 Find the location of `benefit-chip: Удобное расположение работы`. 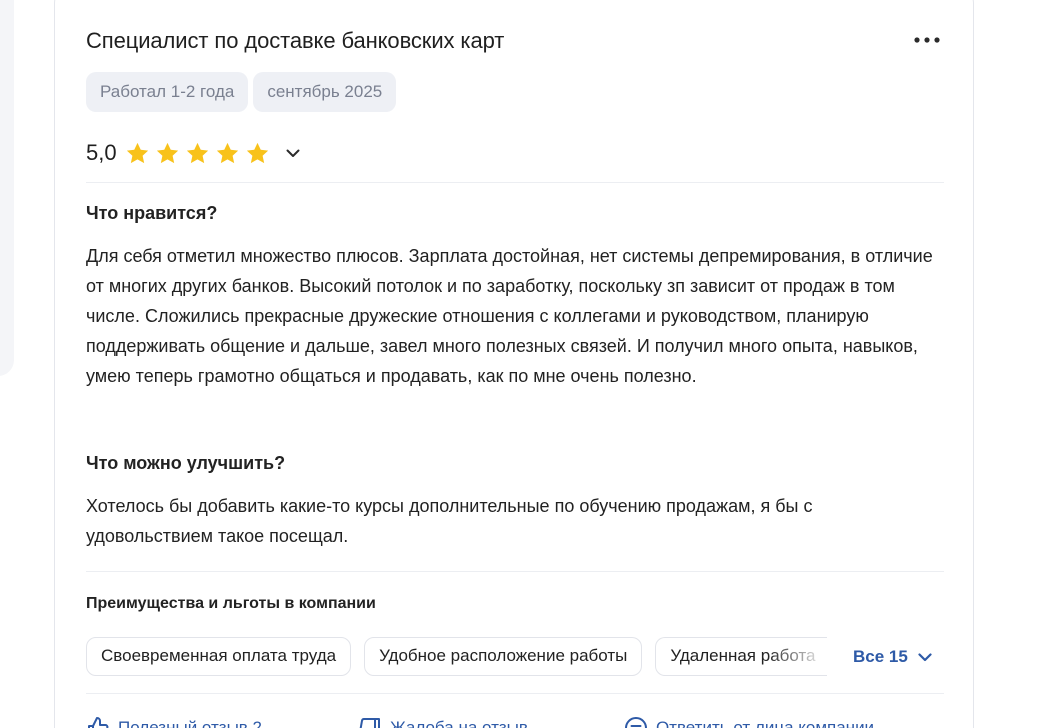

benefit-chip: Удобное расположение работы is located at coordinates (503, 656).